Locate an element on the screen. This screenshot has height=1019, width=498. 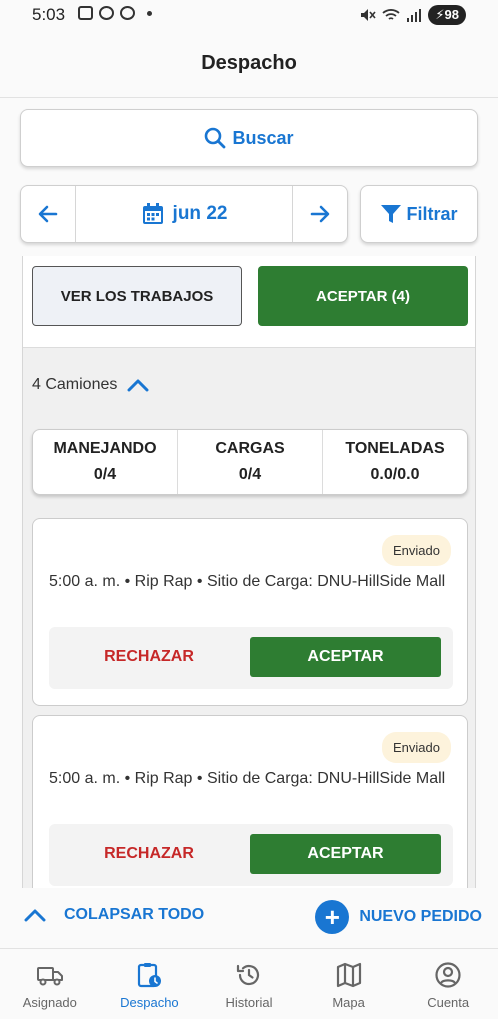
footer-actions: COLAPSAR TODO + NUEVO PEDIDO is located at coordinates (249, 918).